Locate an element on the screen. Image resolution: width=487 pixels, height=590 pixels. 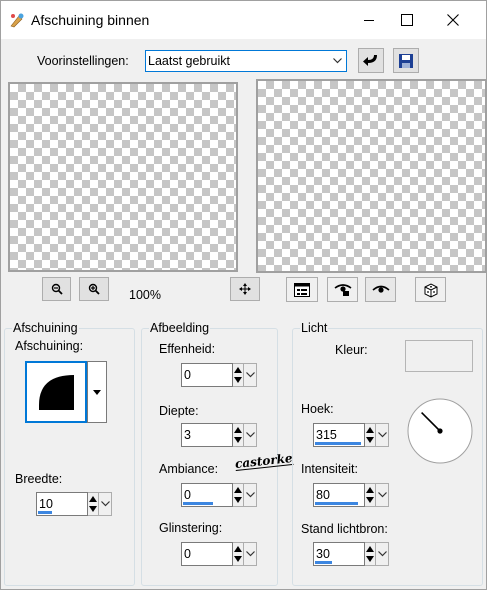
image-group-title: Afbeelding is located at coordinates (180, 328).